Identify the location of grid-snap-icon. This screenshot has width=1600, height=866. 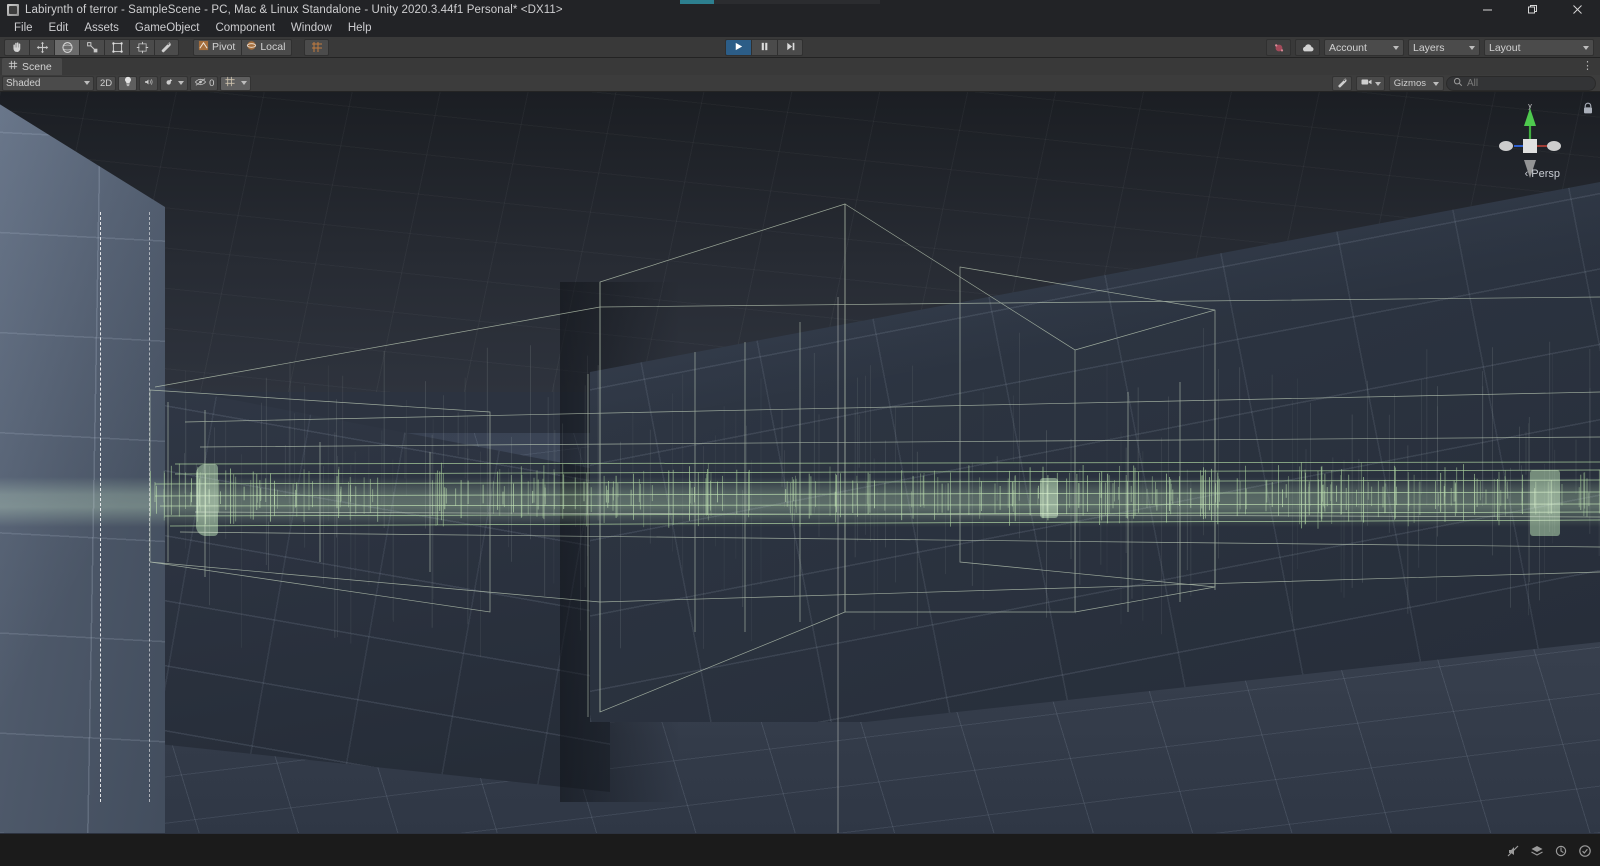
(317, 47).